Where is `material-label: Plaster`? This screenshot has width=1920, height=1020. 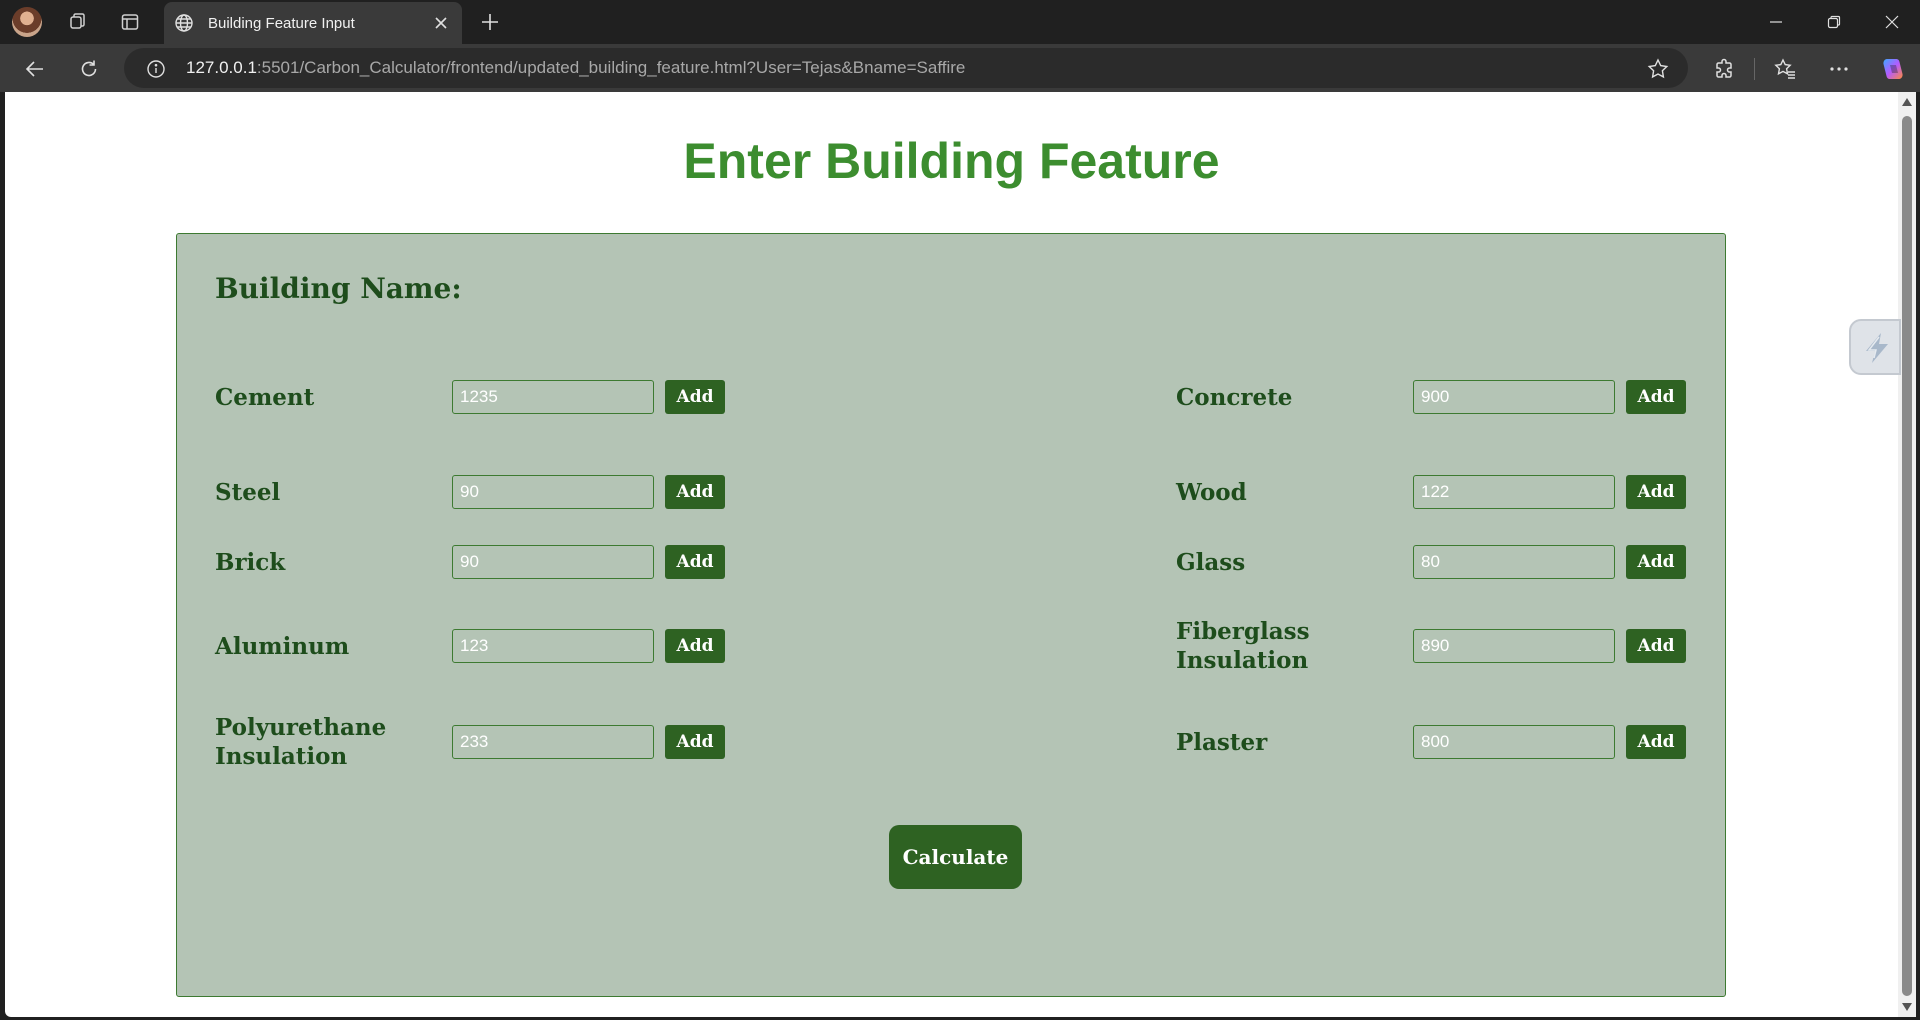 material-label: Plaster is located at coordinates (1222, 742).